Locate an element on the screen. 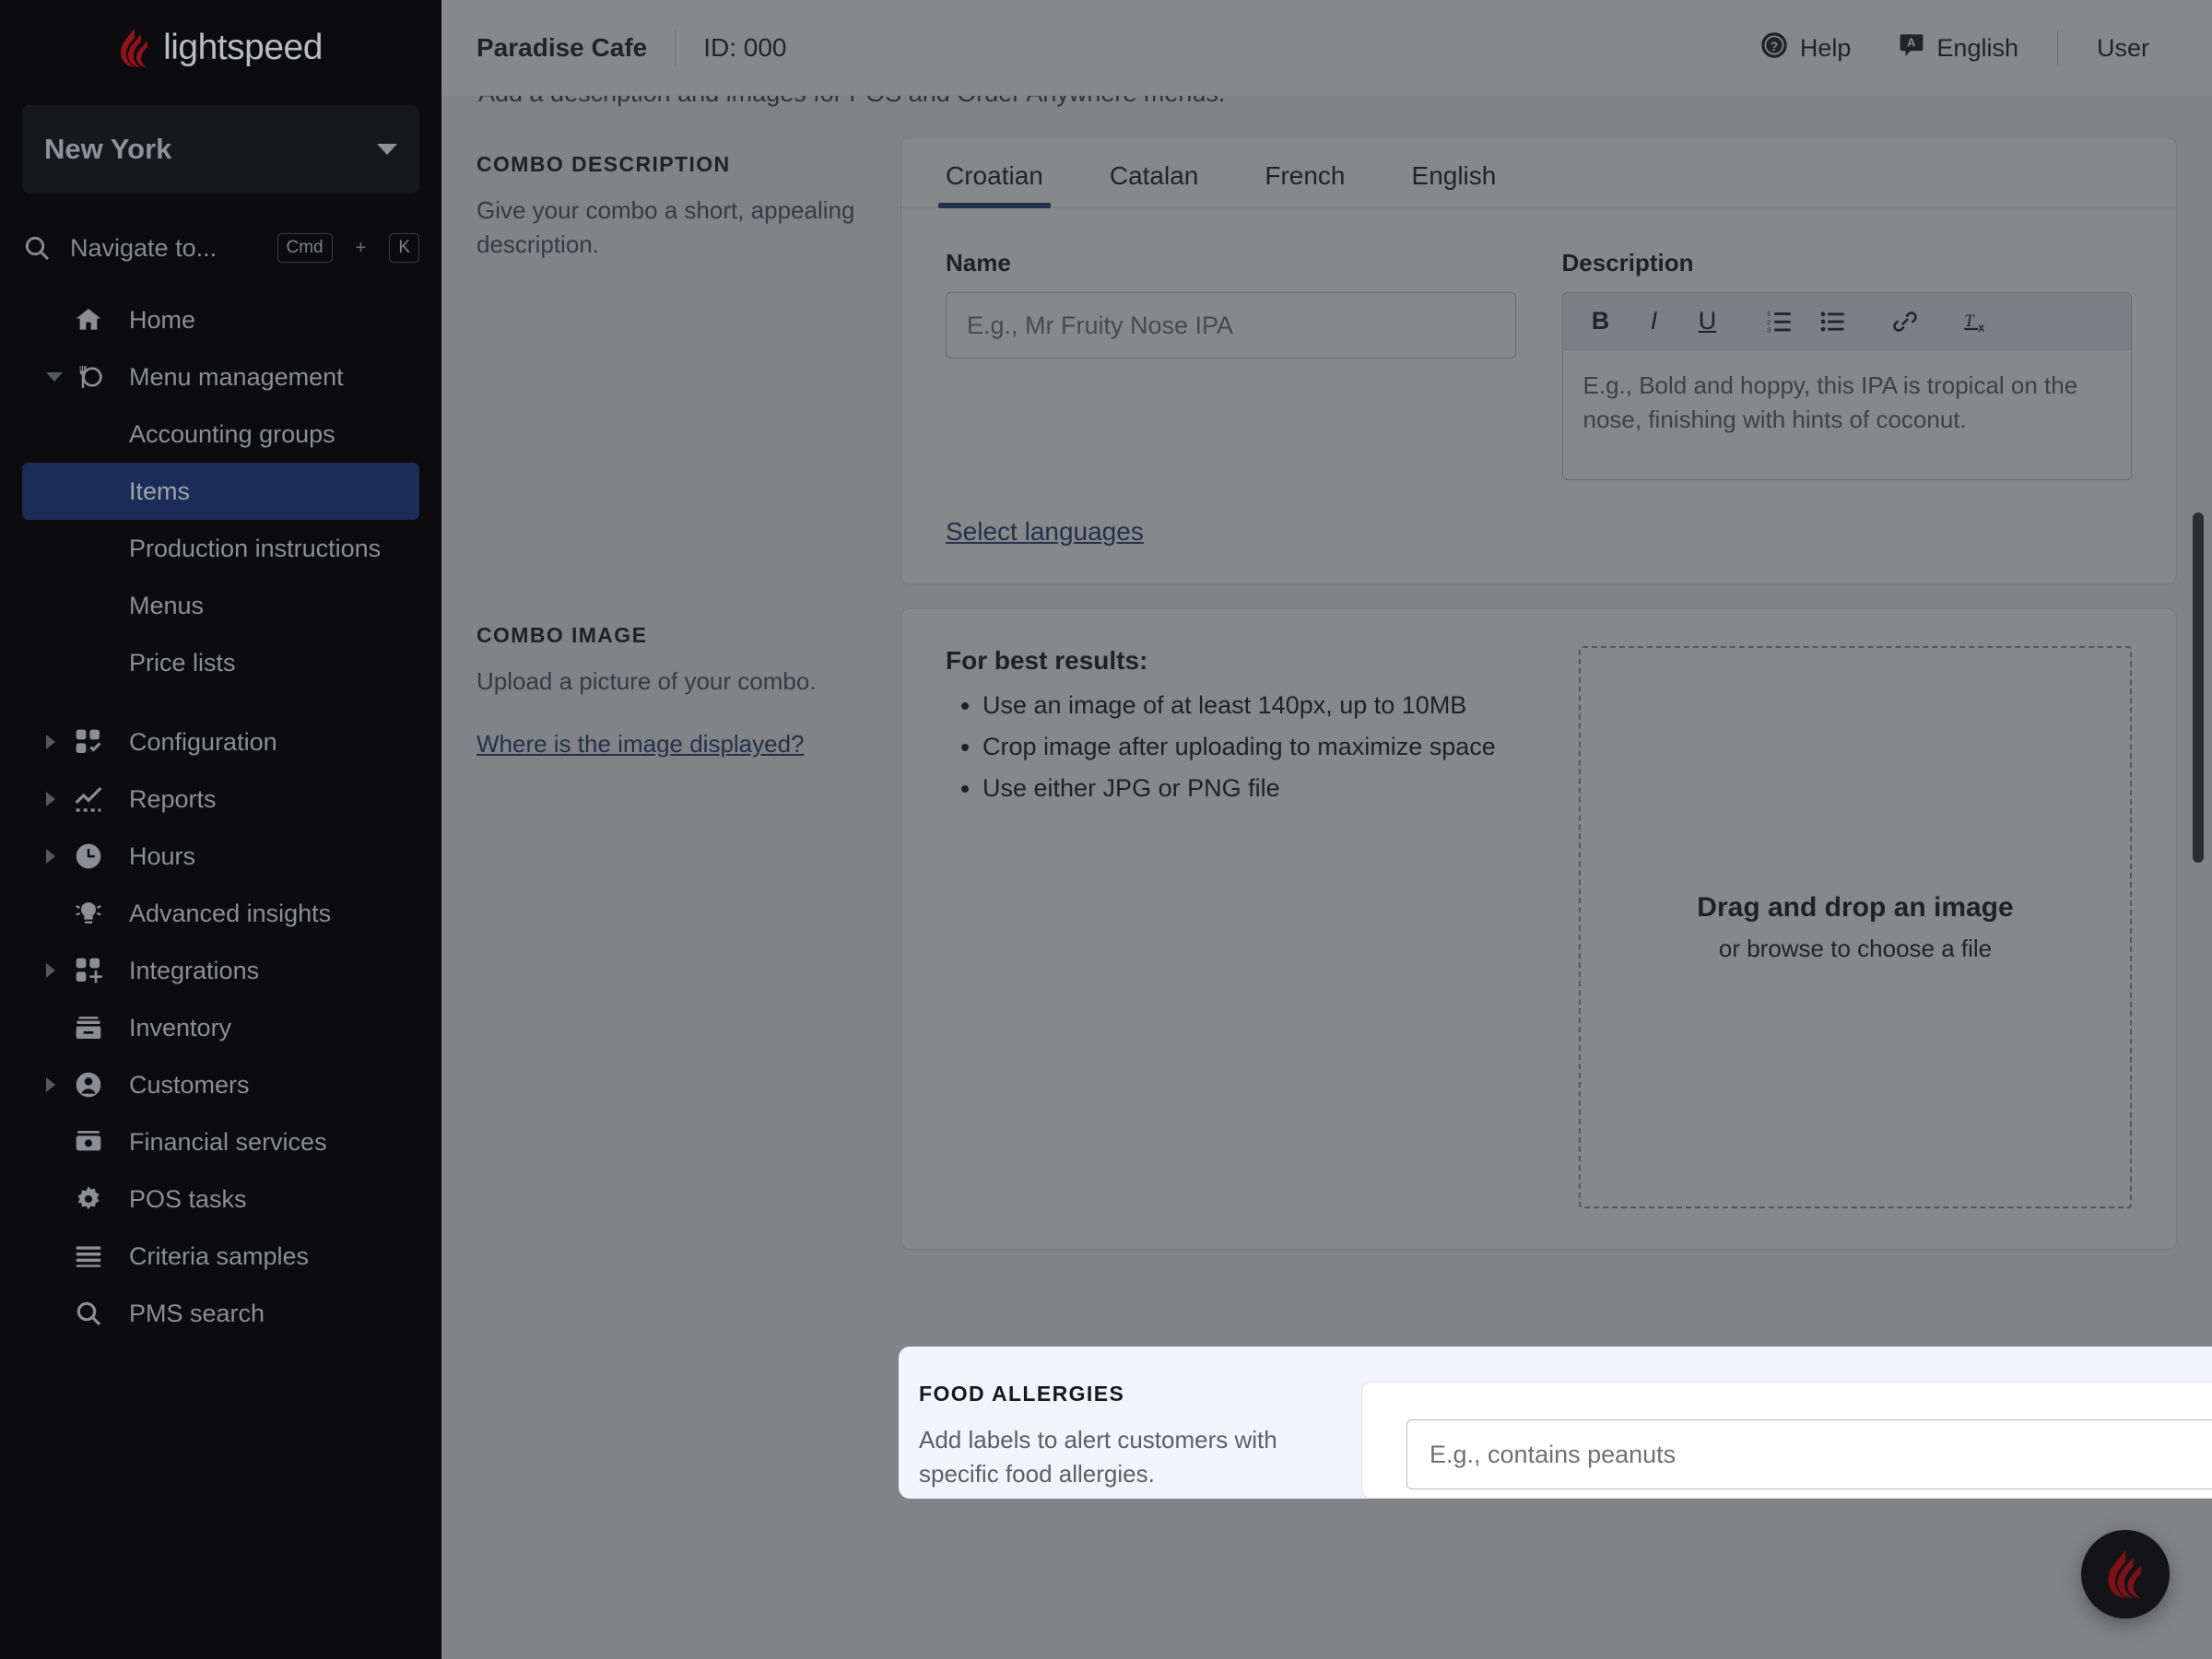 The image size is (2212, 1659). editor-toolbar: B I U 1 2 3 T x is located at coordinates (1846, 321).